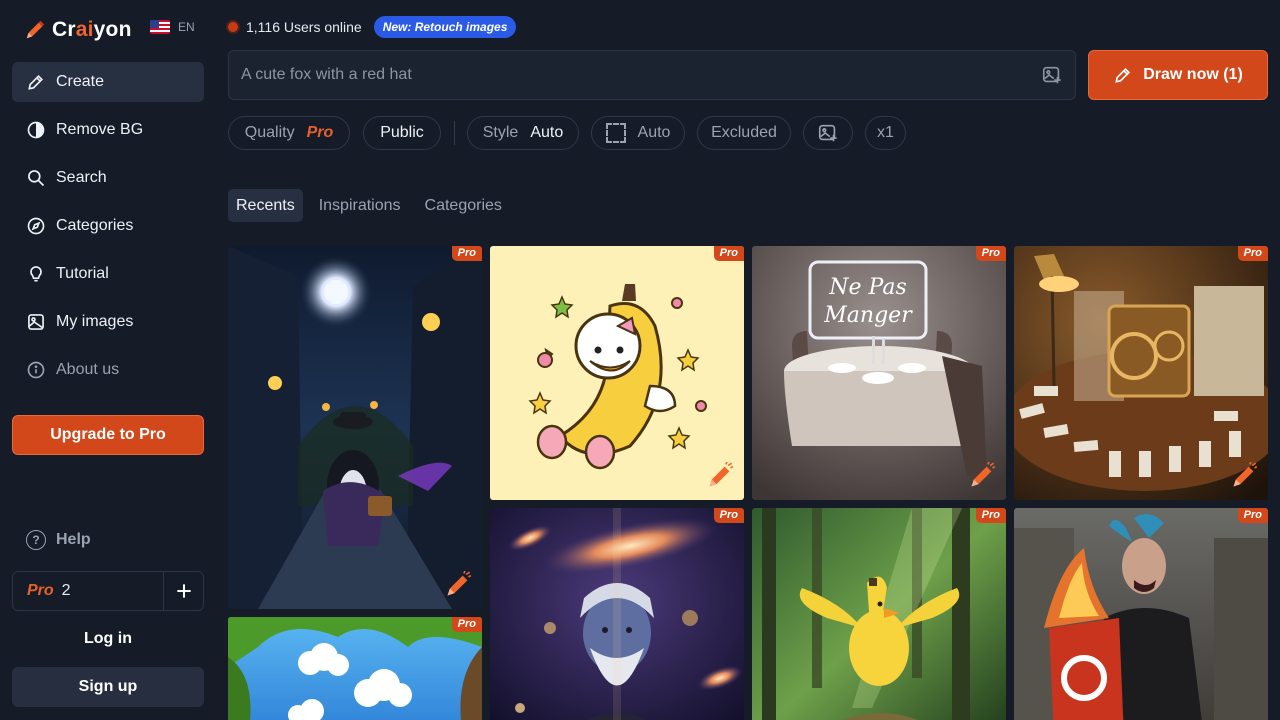 This screenshot has height=720, width=1280. I want to click on image-add-icon, so click(827, 133).